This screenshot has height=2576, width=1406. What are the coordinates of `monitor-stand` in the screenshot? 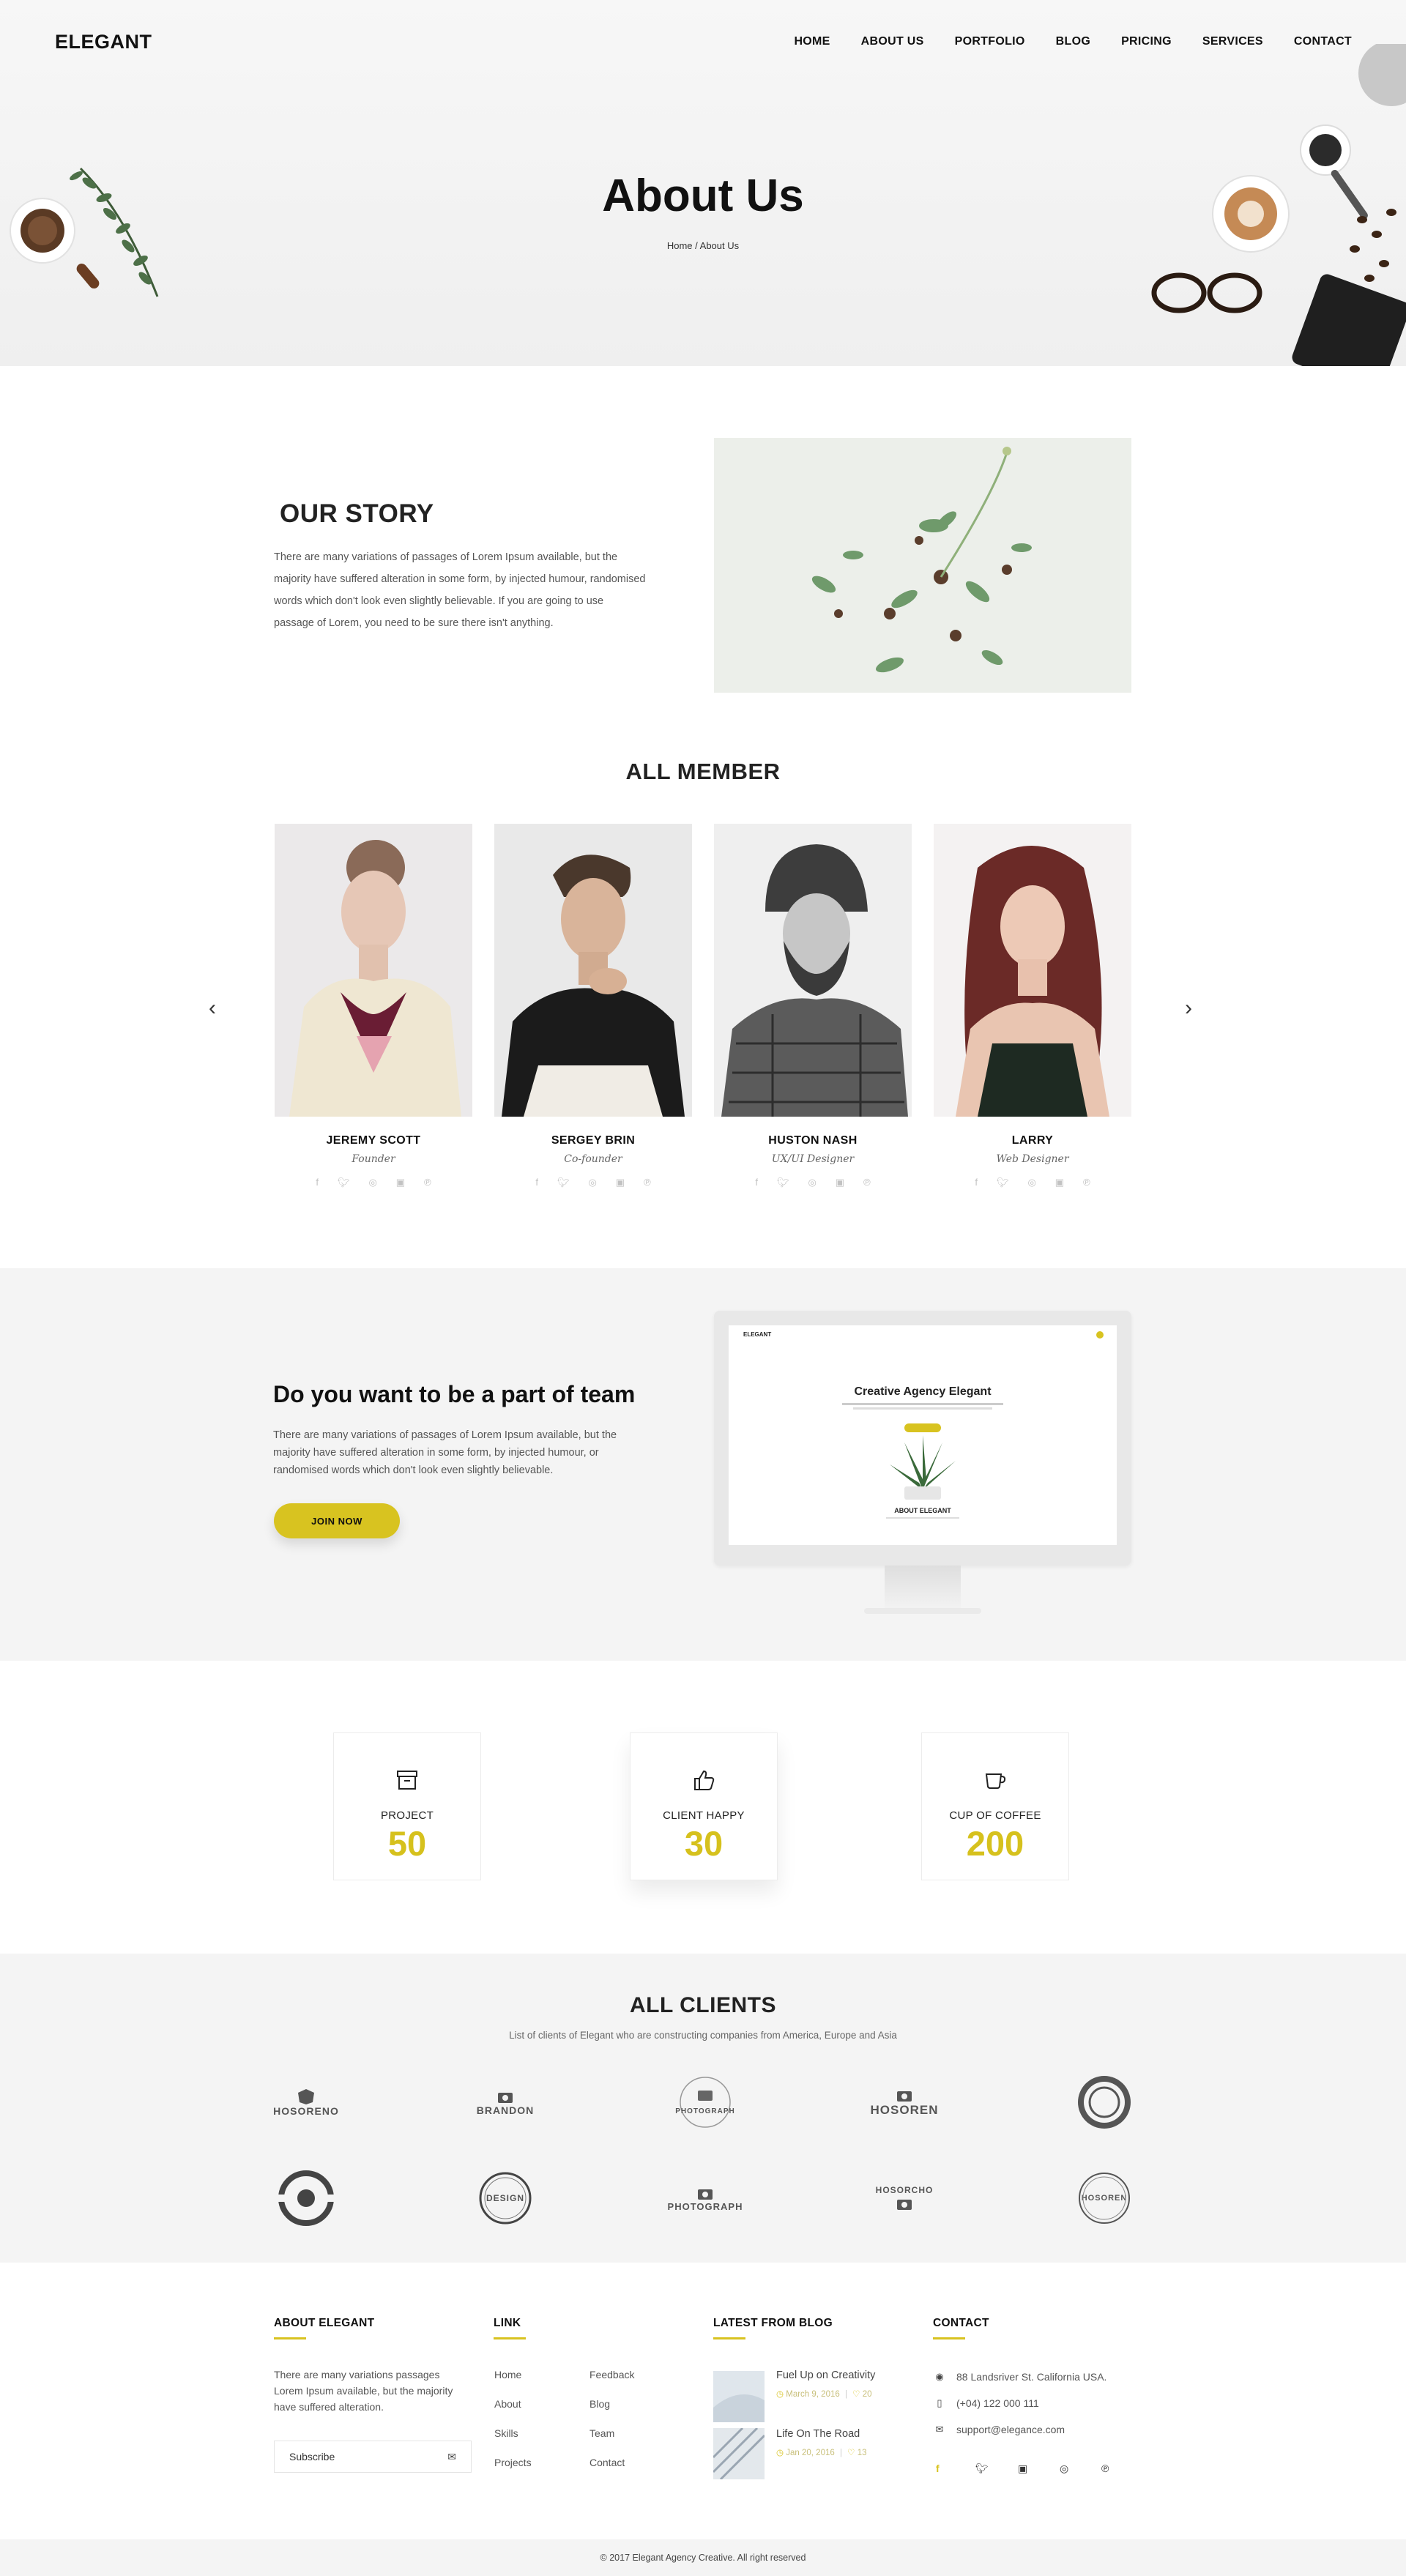 It's located at (923, 1587).